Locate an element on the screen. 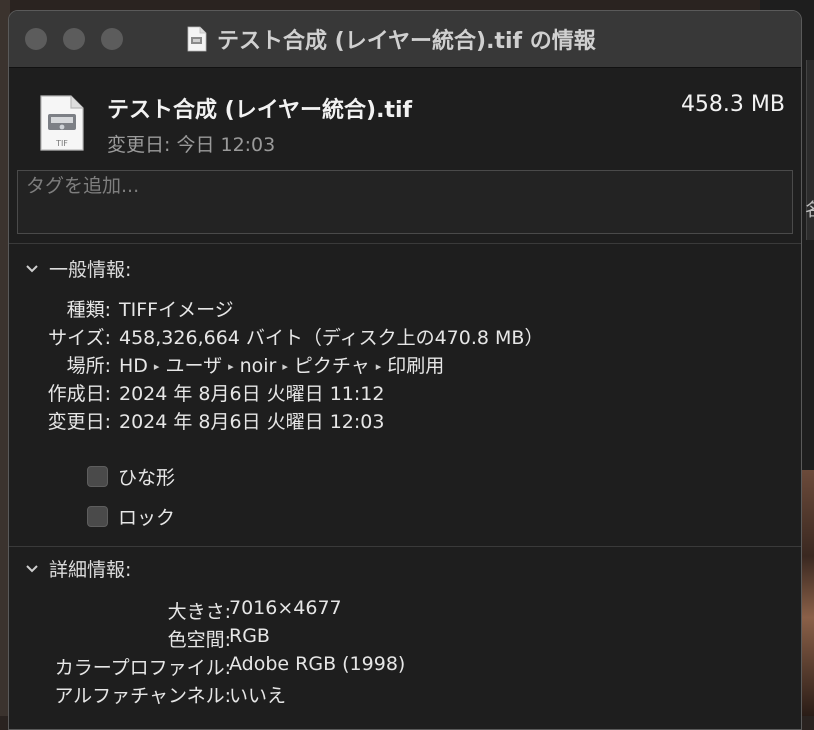  stationery-checkbox is located at coordinates (97, 476).